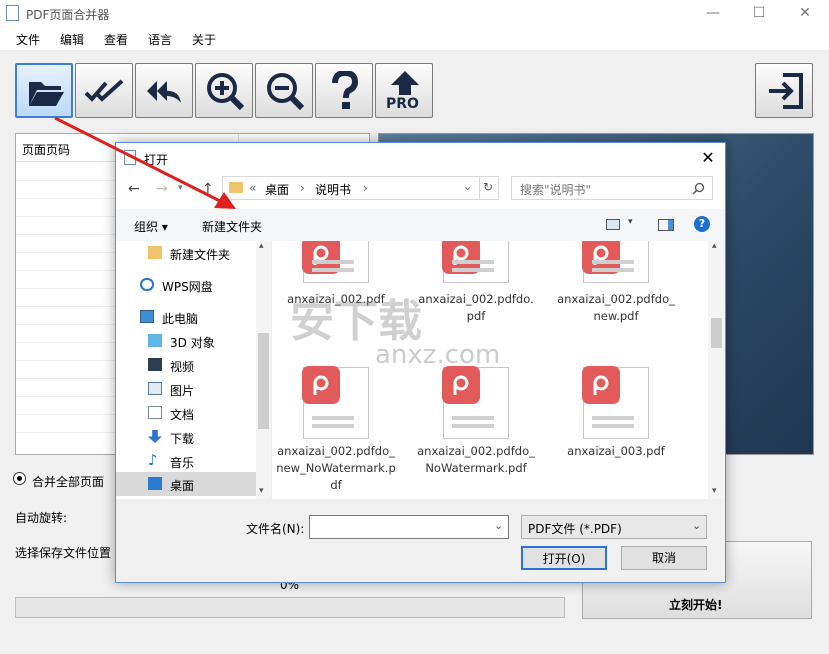  Describe the element at coordinates (224, 90) in the screenshot. I see `zoom-in-button` at that location.